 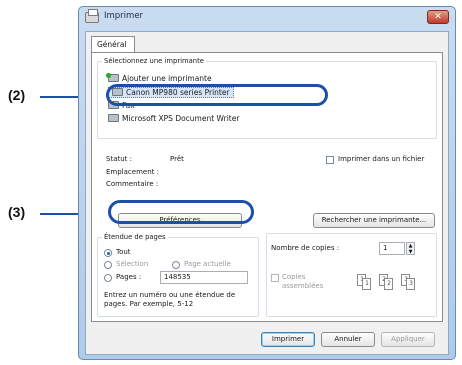 What do you see at coordinates (108, 278) in the screenshot?
I see `radio-pages` at bounding box center [108, 278].